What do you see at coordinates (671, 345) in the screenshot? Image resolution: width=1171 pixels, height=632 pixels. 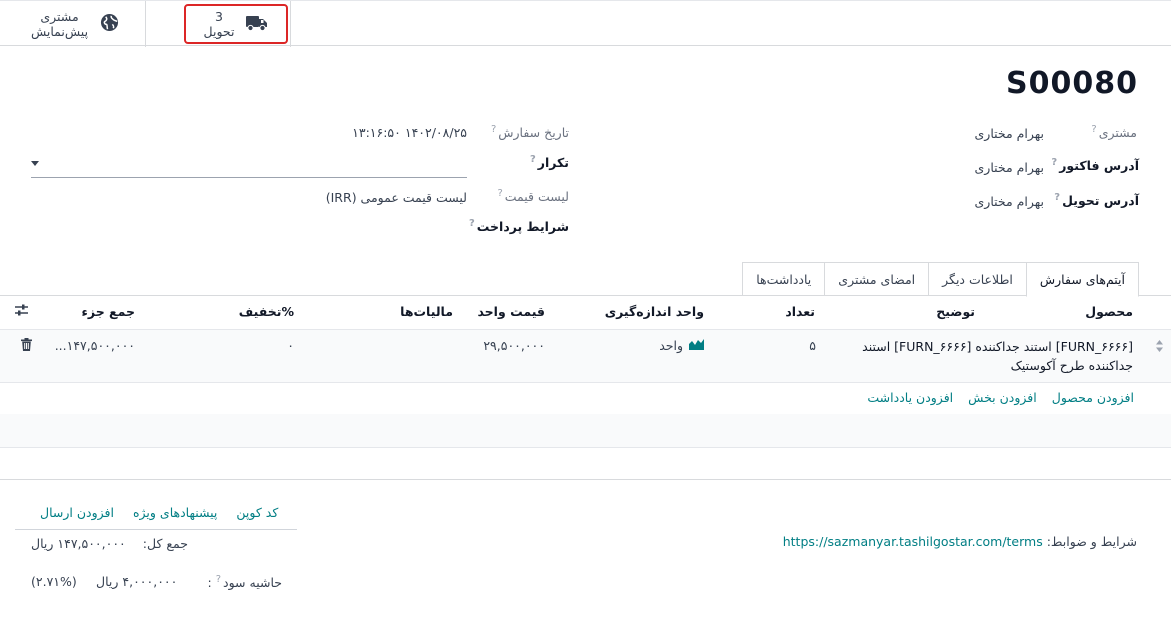 I see `row-uom-label: واحد` at bounding box center [671, 345].